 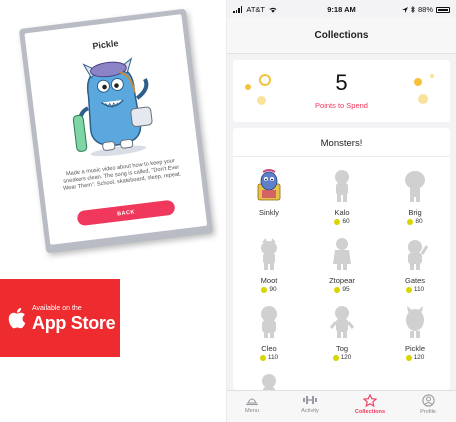 I want to click on tab-collections: Collections, so click(x=370, y=404).